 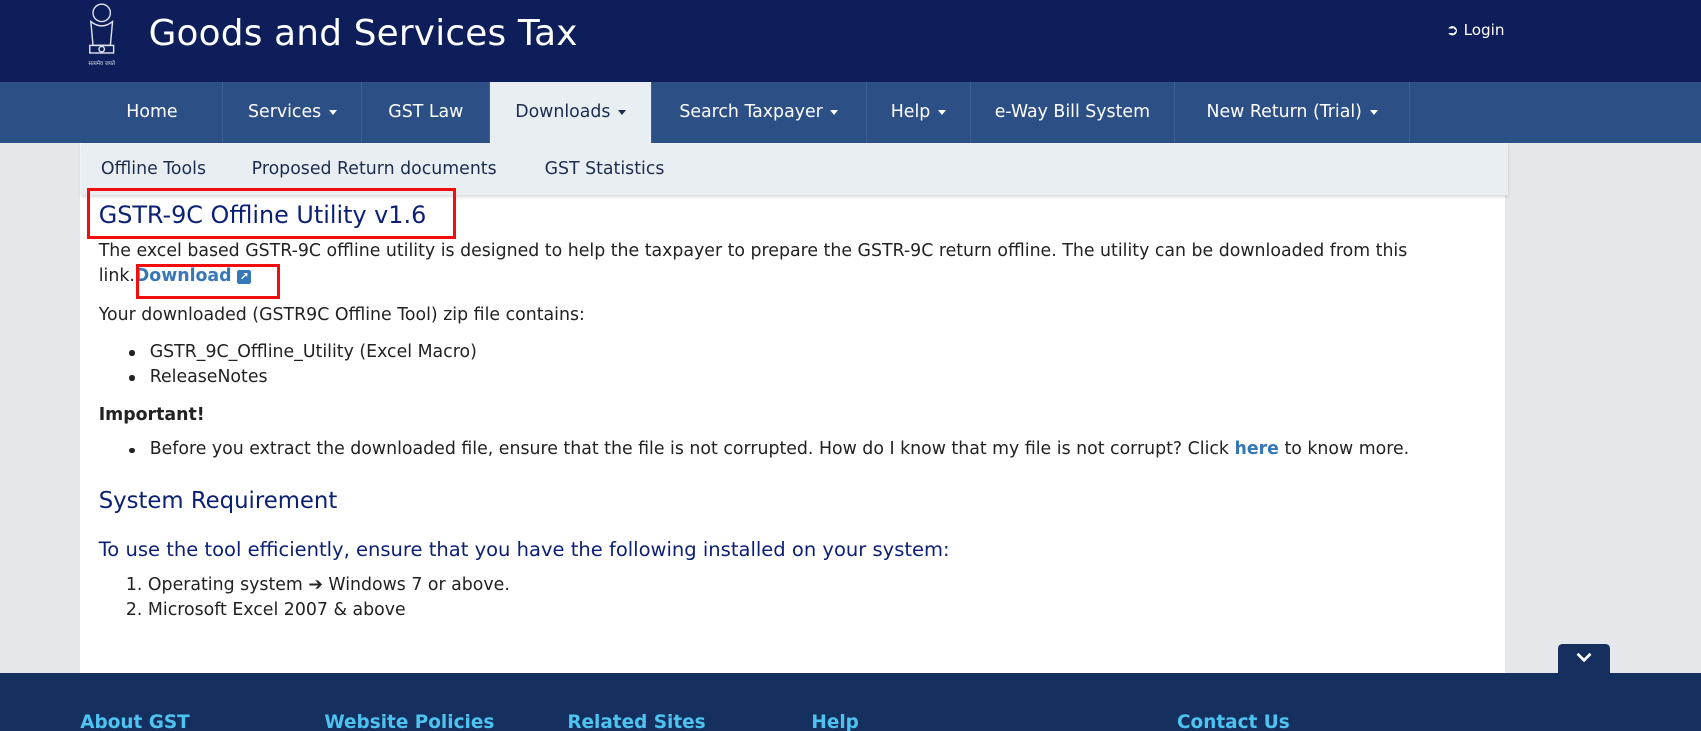 I want to click on footer-about-gst: About GST, so click(x=135, y=721).